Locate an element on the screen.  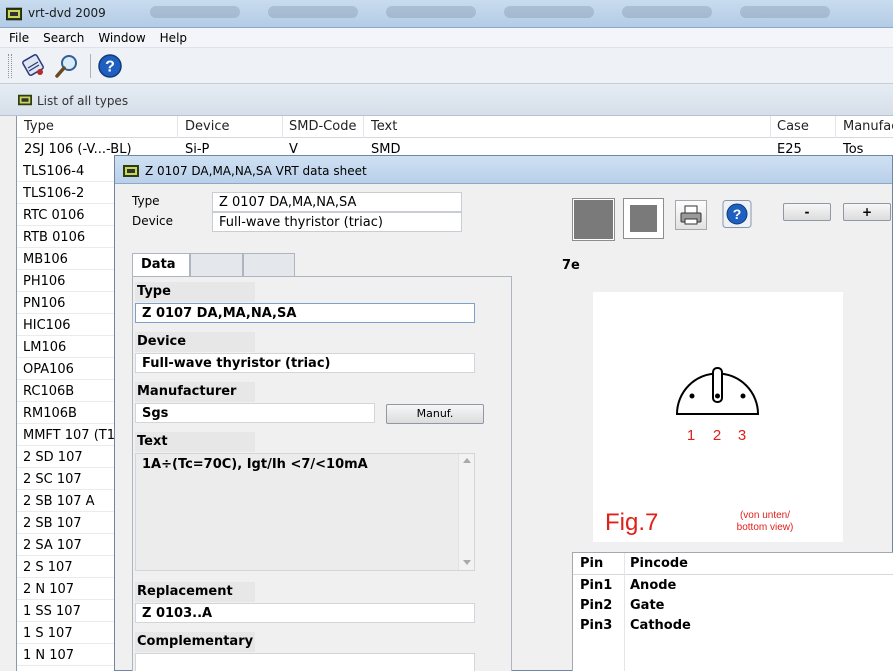
list-item: RTB 0106 is located at coordinates (67, 237).